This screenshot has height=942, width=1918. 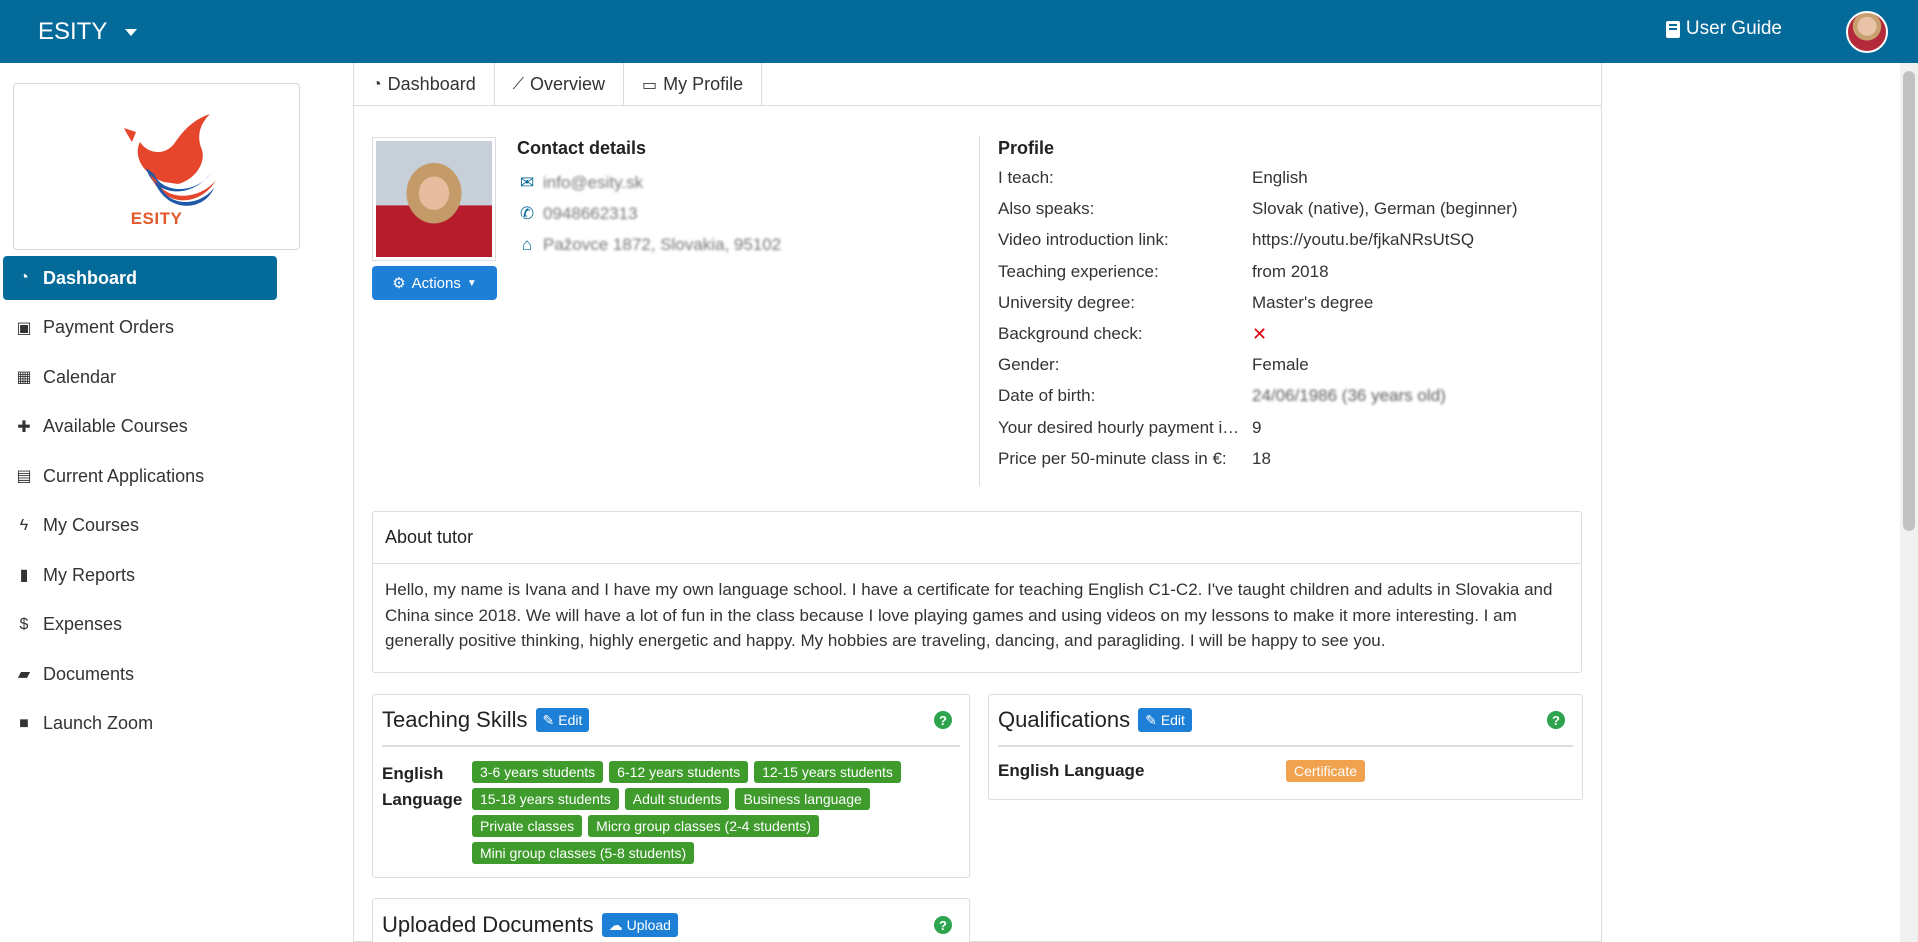 I want to click on chevron-down-icon, so click(x=131, y=32).